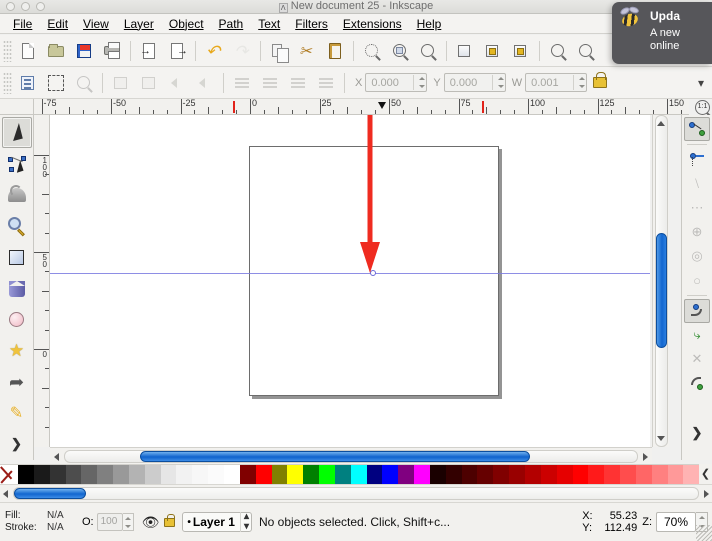  What do you see at coordinates (17, 107) in the screenshot?
I see `ruler-corner` at bounding box center [17, 107].